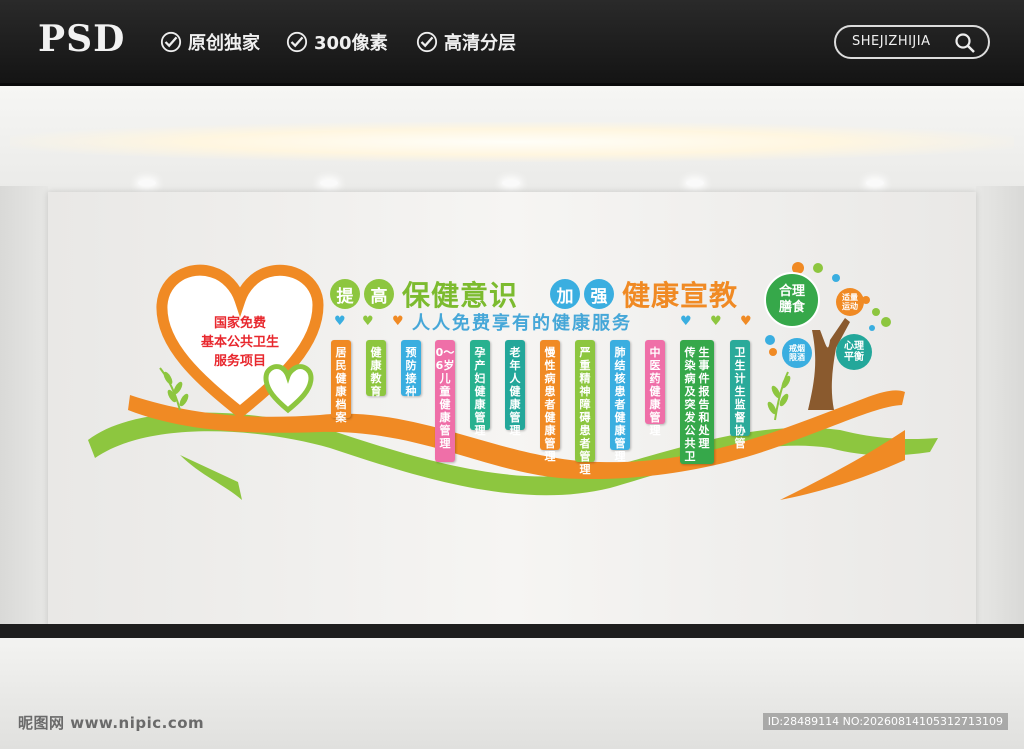  What do you see at coordinates (585, 408) in the screenshot?
I see `service-caption: 严重精神障碍患者管理` at bounding box center [585, 408].